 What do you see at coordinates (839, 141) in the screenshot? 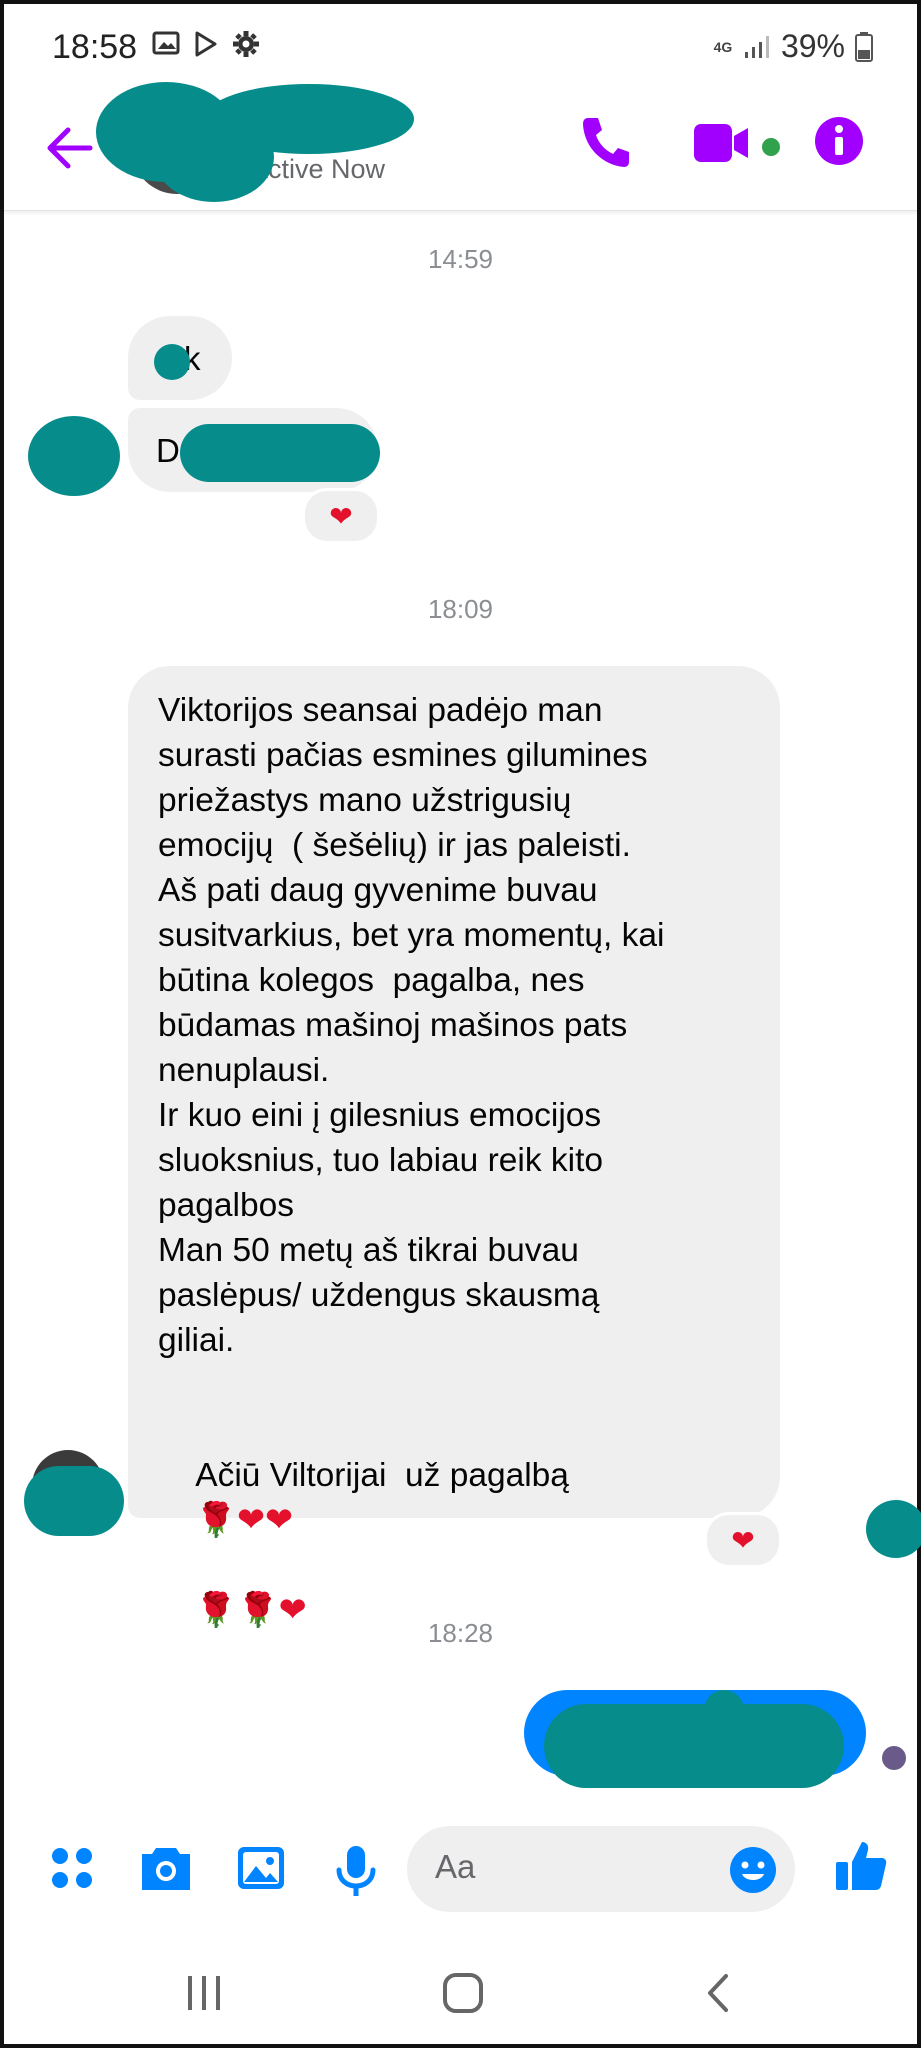
I see `info-icon` at bounding box center [839, 141].